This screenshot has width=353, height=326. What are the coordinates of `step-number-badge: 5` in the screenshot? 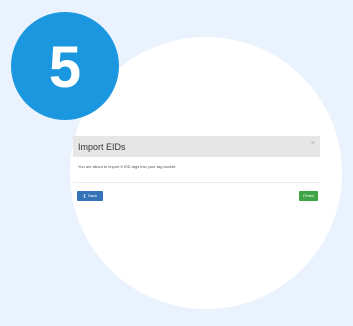 It's located at (65, 66).